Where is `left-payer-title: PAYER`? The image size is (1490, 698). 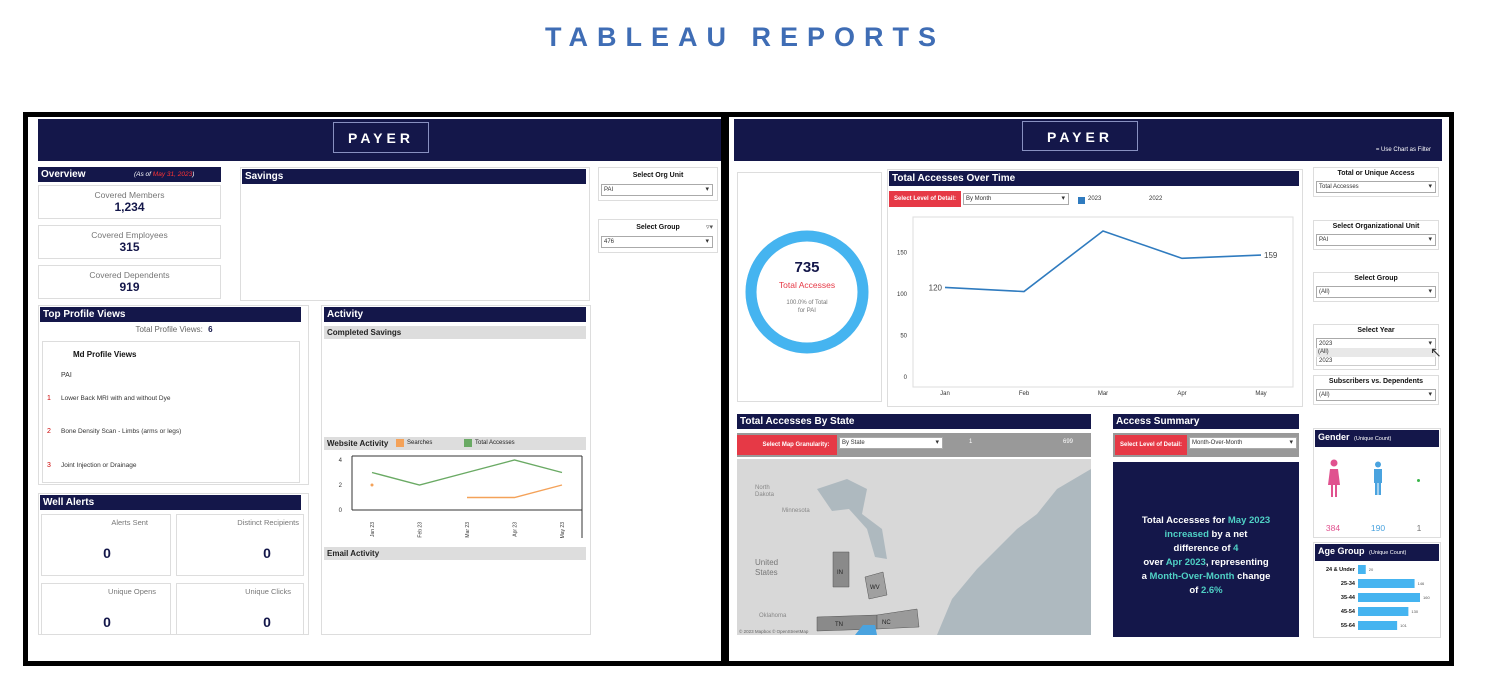
left-payer-title: PAYER is located at coordinates (381, 137).